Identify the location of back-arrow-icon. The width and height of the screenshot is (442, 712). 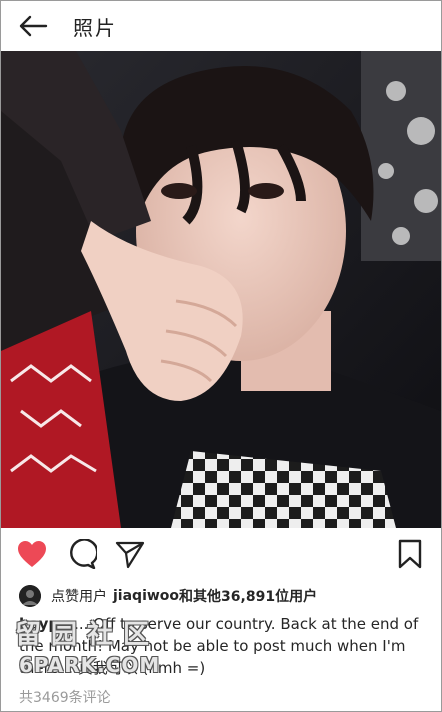
(33, 26).